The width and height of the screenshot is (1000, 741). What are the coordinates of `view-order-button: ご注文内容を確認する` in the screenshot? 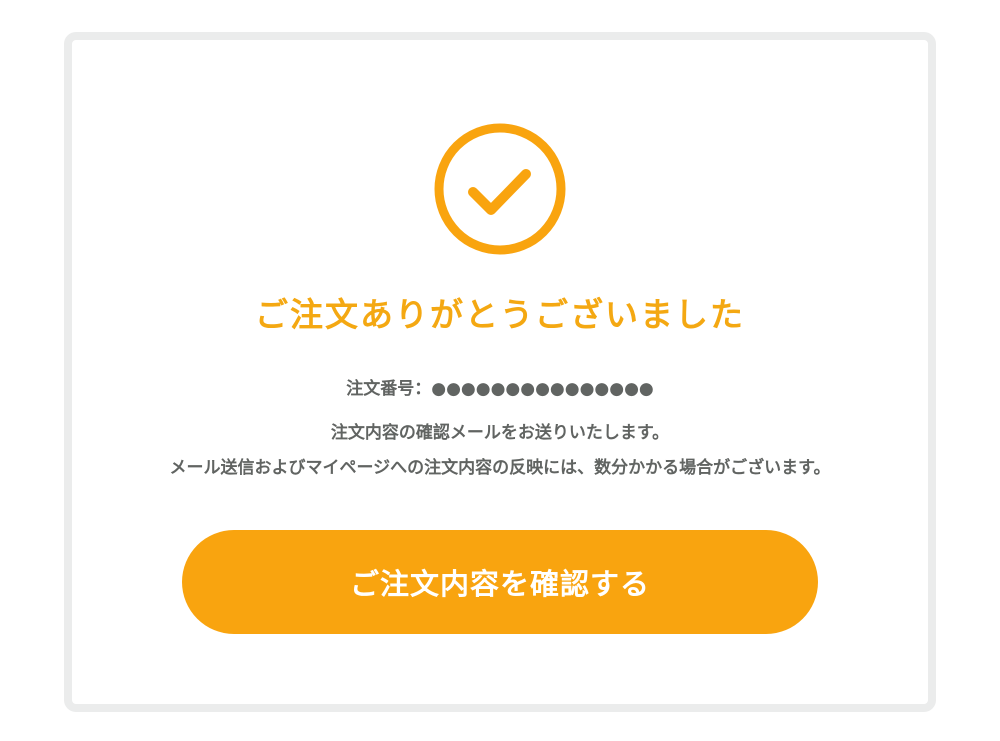 It's located at (500, 582).